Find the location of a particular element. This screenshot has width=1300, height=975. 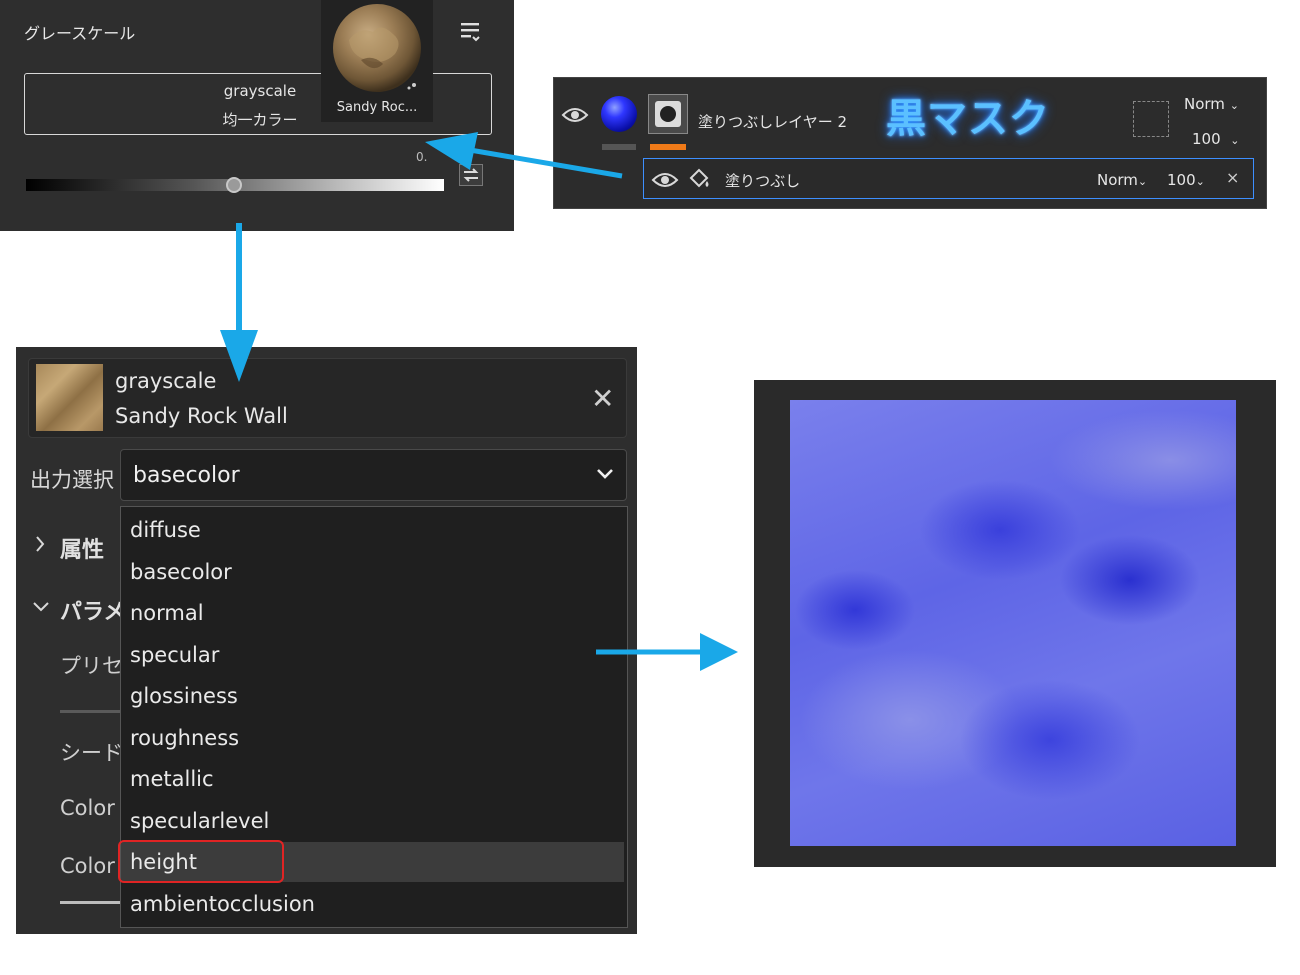

annotation-label: 黒マスク is located at coordinates (968, 119).